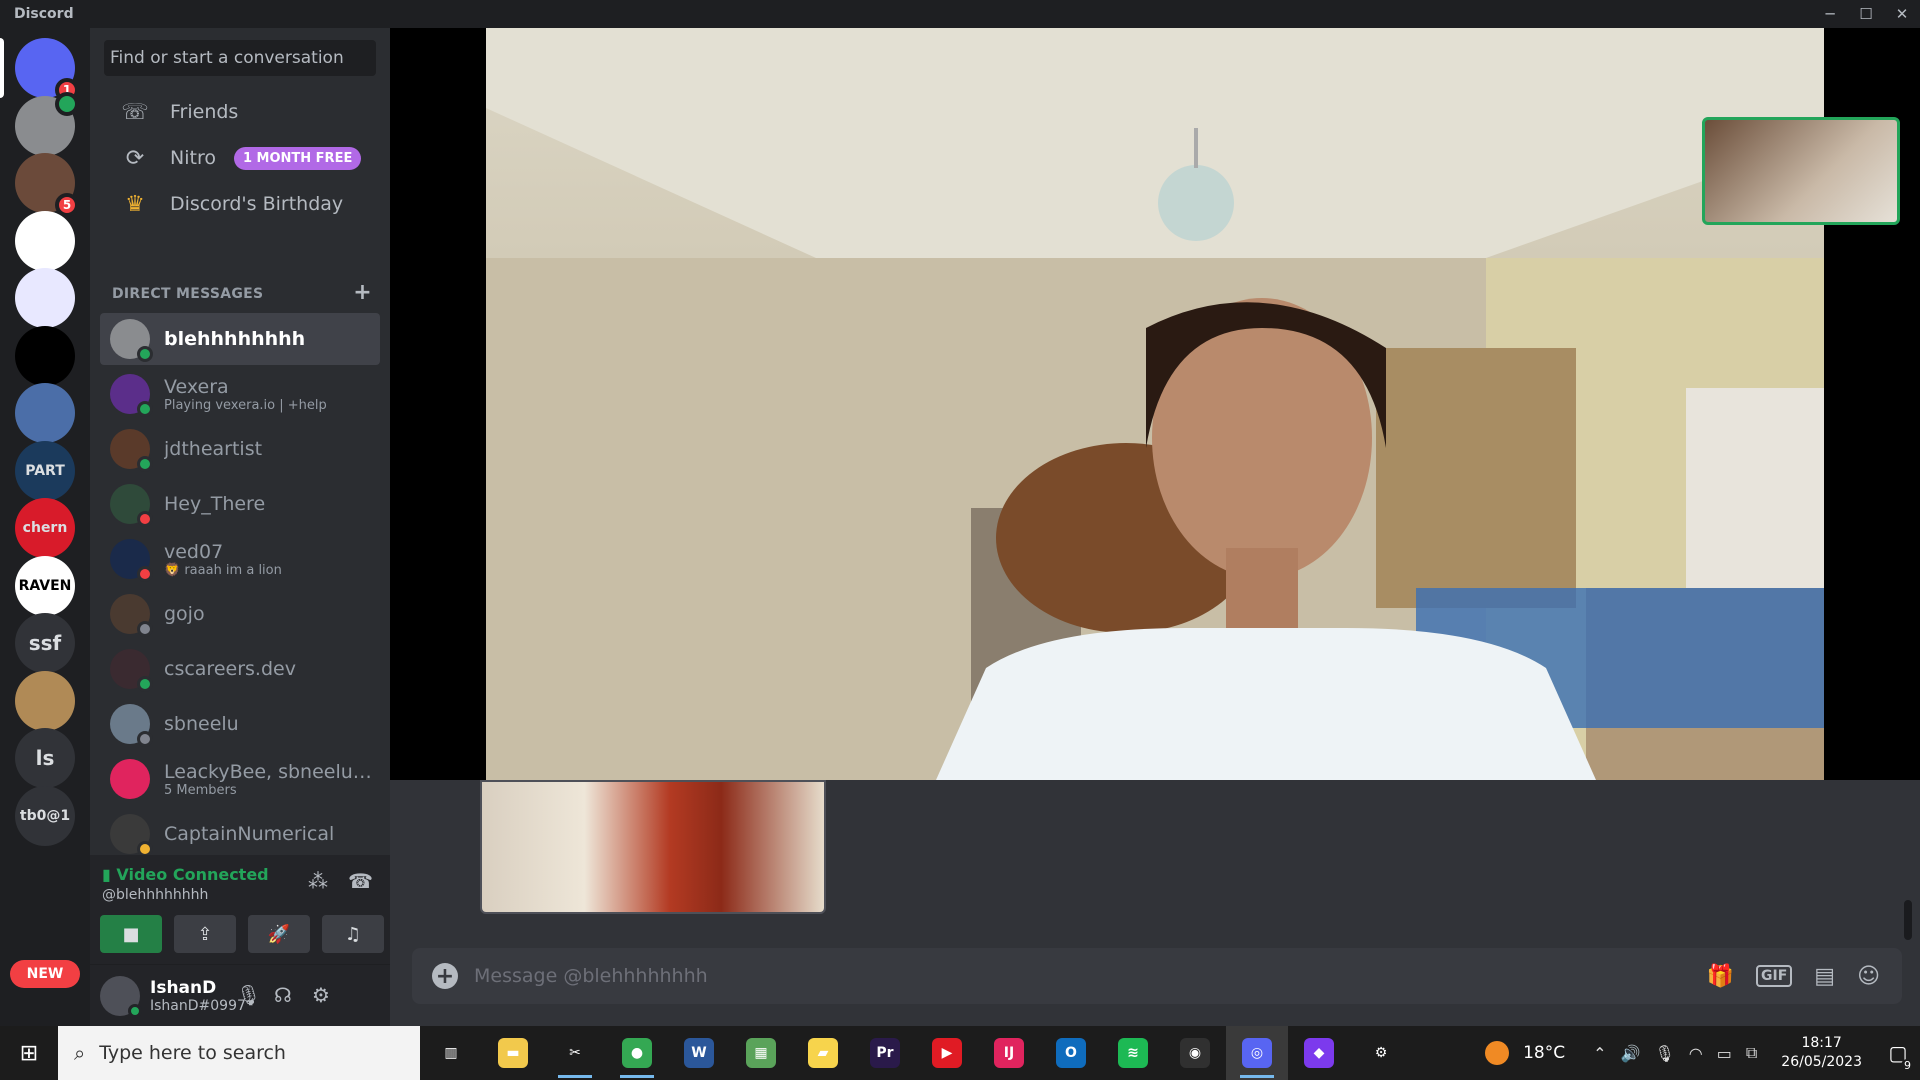 The height and width of the screenshot is (1080, 1920). What do you see at coordinates (45, 298) in the screenshot?
I see `server-icon-s4` at bounding box center [45, 298].